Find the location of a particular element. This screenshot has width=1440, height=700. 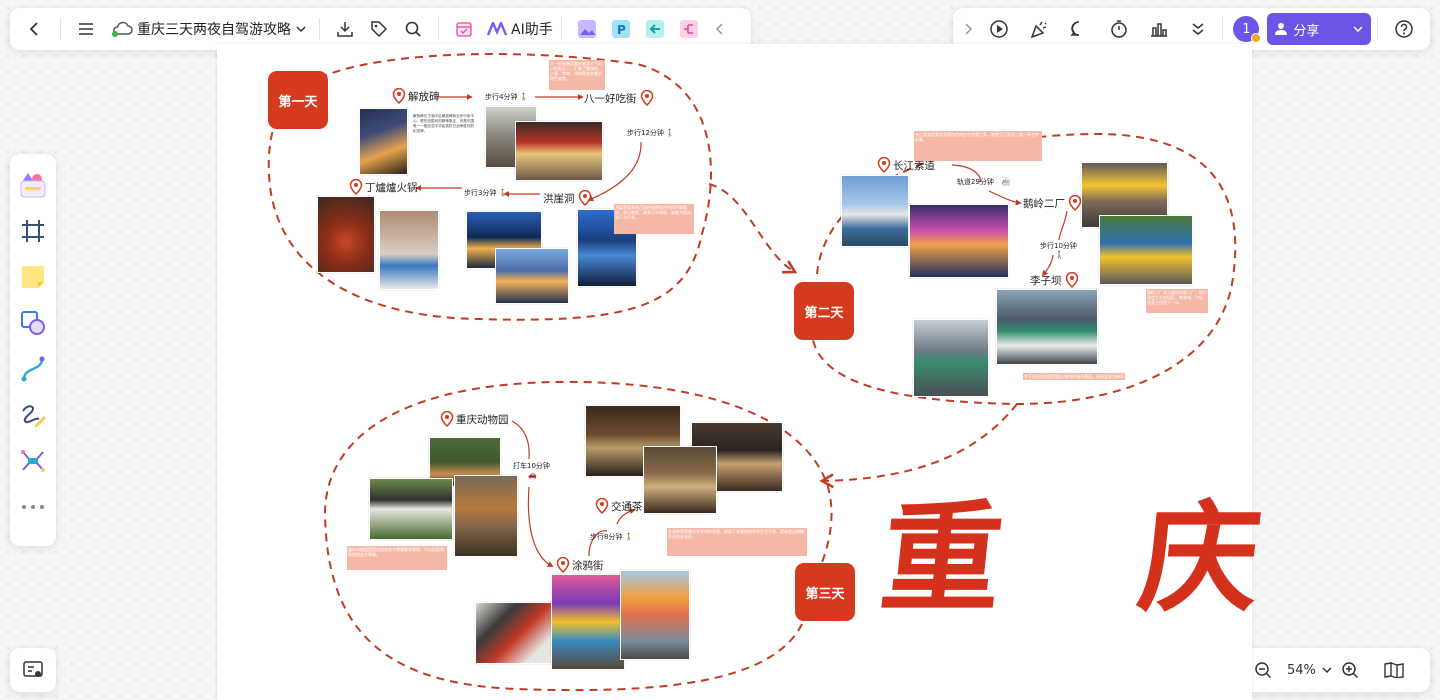

place-label: 丁爐爐火锅 is located at coordinates (391, 187).